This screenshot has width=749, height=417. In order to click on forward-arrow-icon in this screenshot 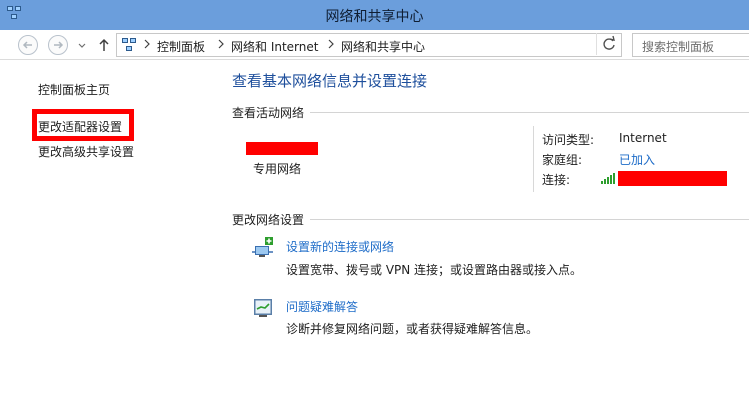, I will do `click(59, 45)`.